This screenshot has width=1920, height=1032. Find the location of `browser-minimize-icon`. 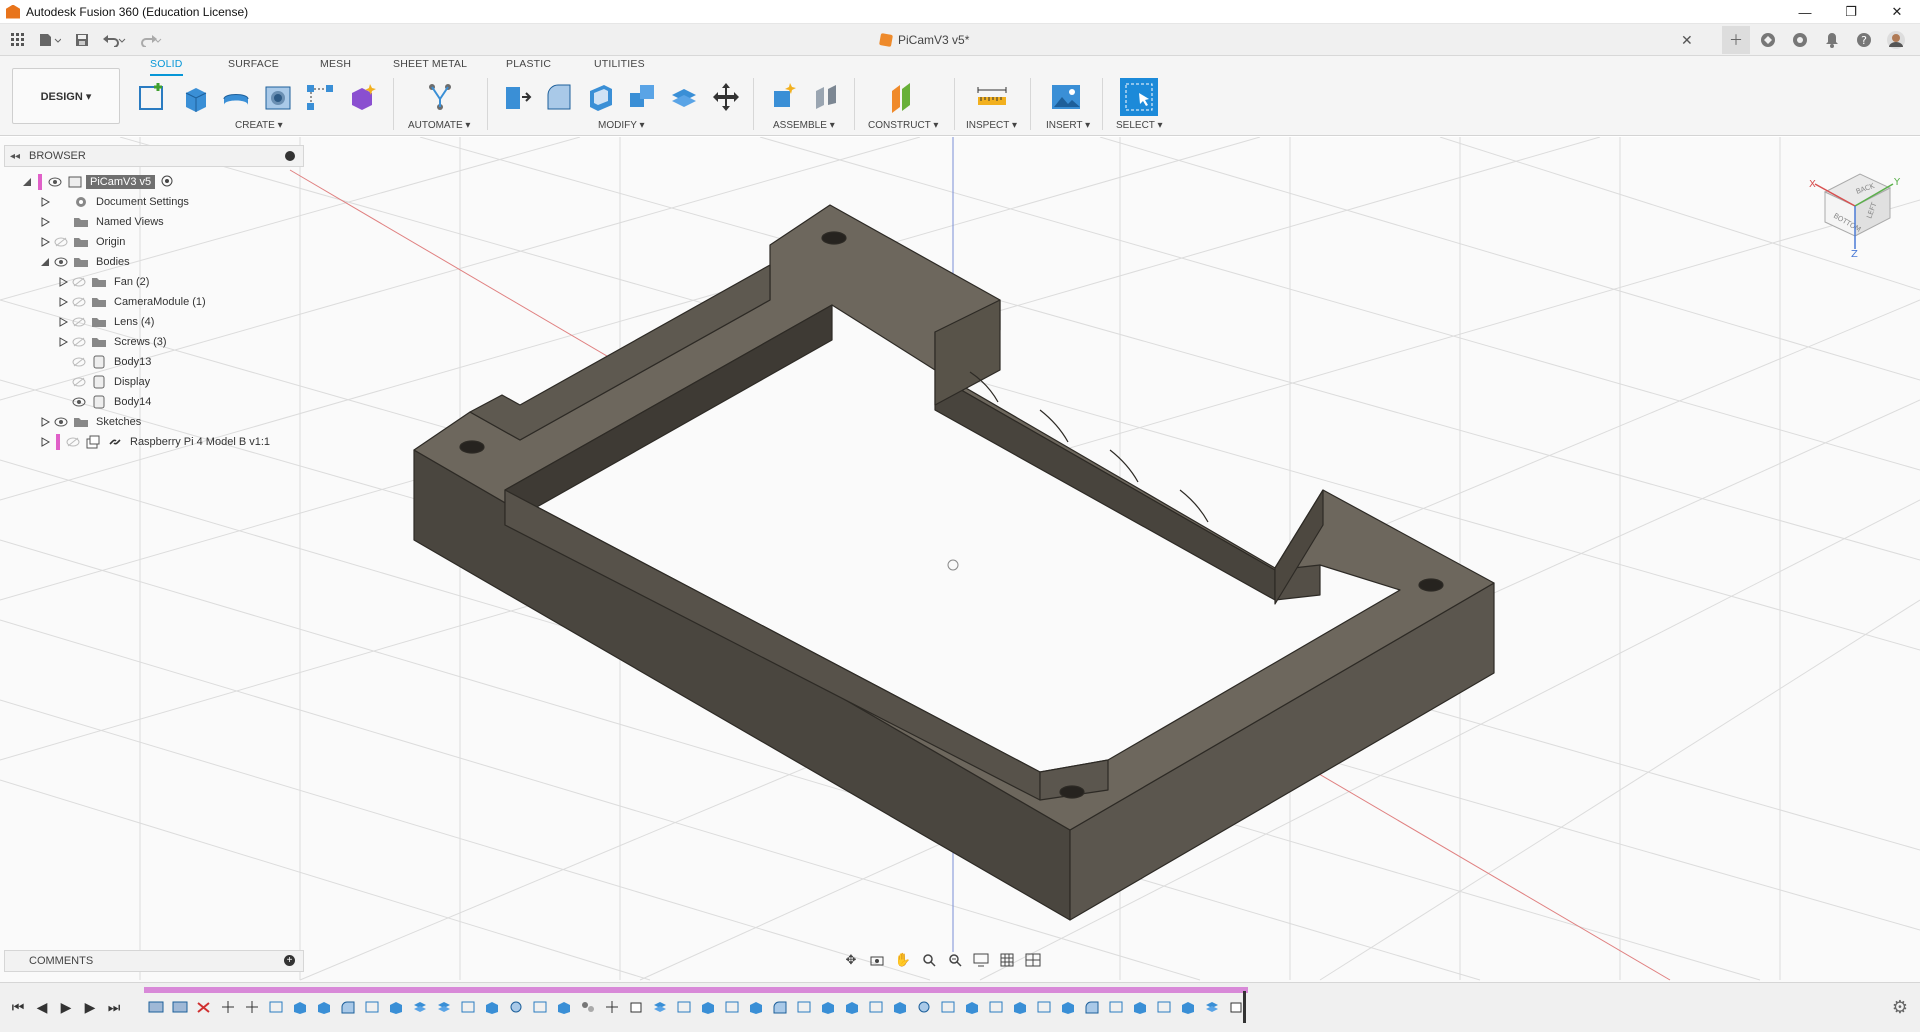

browser-minimize-icon is located at coordinates (290, 156).